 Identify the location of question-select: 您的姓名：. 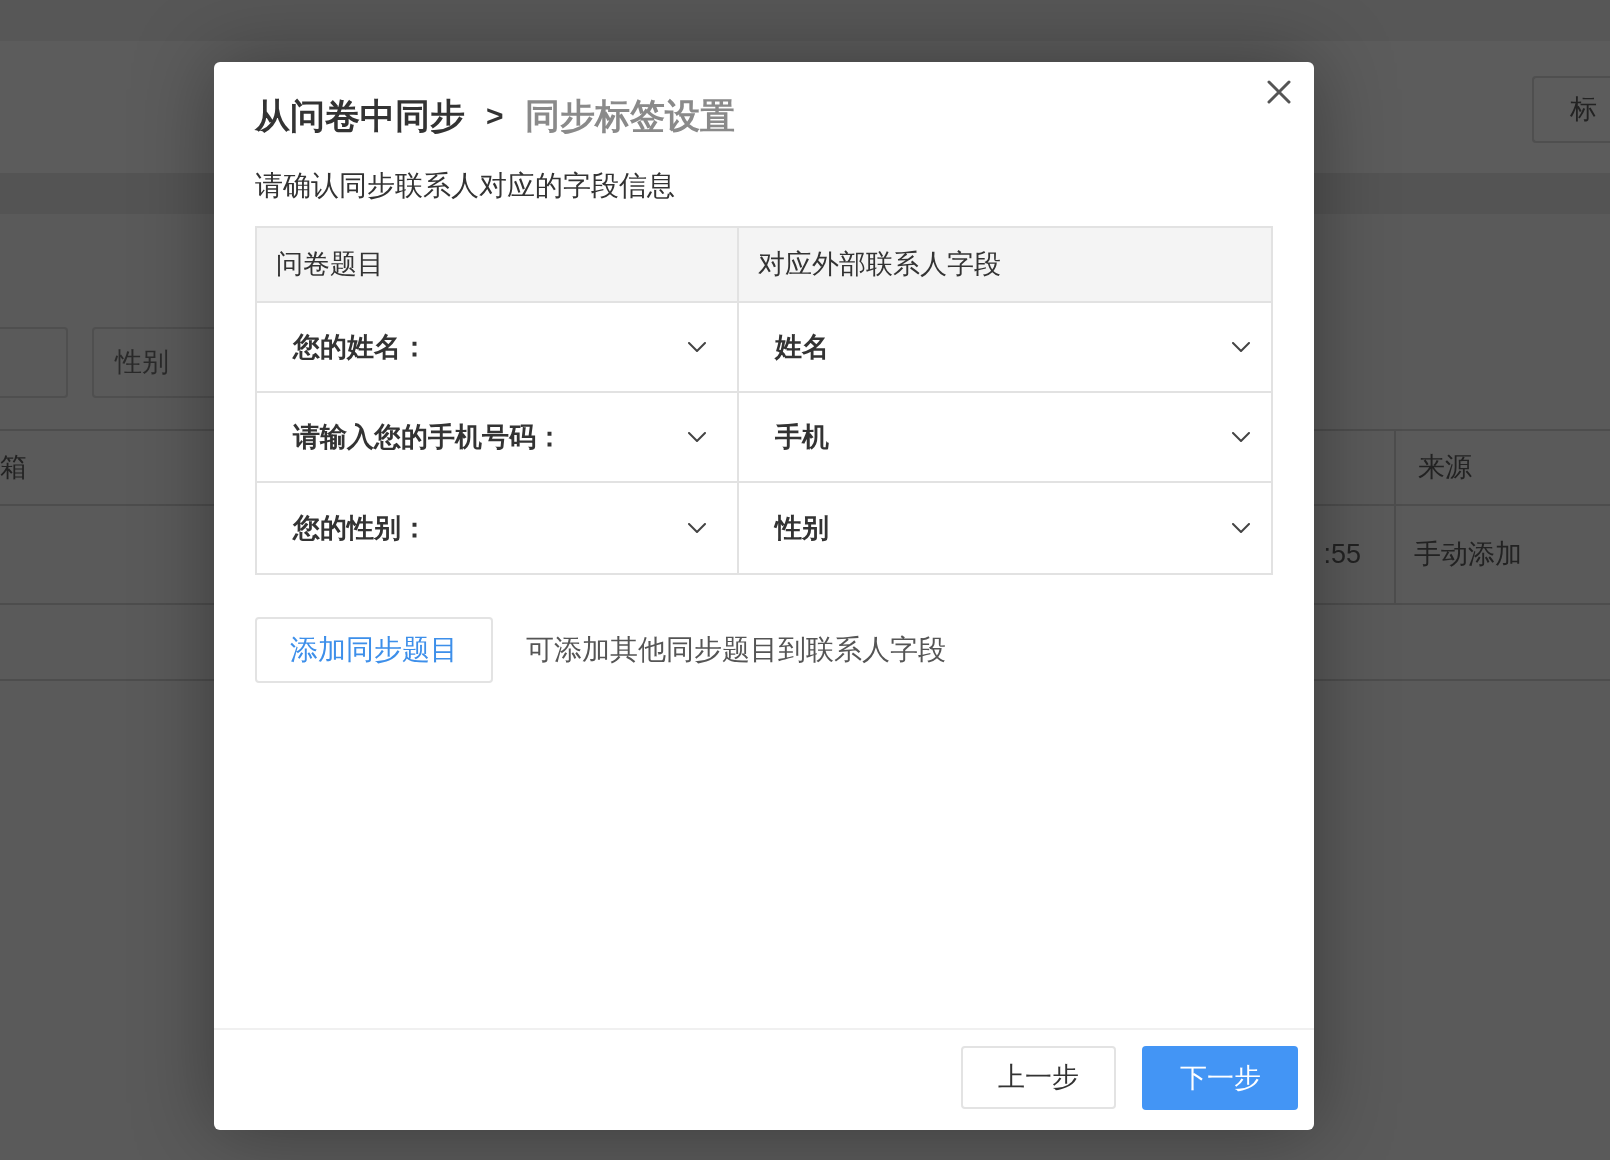
(498, 348).